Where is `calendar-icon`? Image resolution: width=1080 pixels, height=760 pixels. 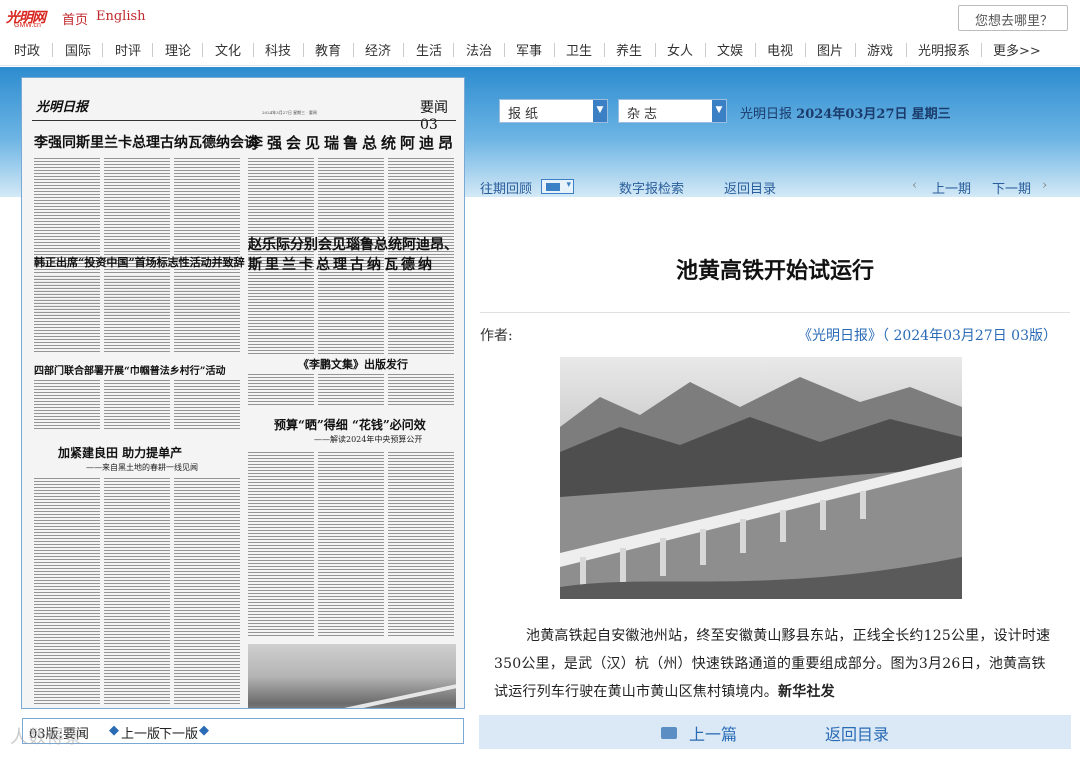
calendar-icon is located at coordinates (557, 186).